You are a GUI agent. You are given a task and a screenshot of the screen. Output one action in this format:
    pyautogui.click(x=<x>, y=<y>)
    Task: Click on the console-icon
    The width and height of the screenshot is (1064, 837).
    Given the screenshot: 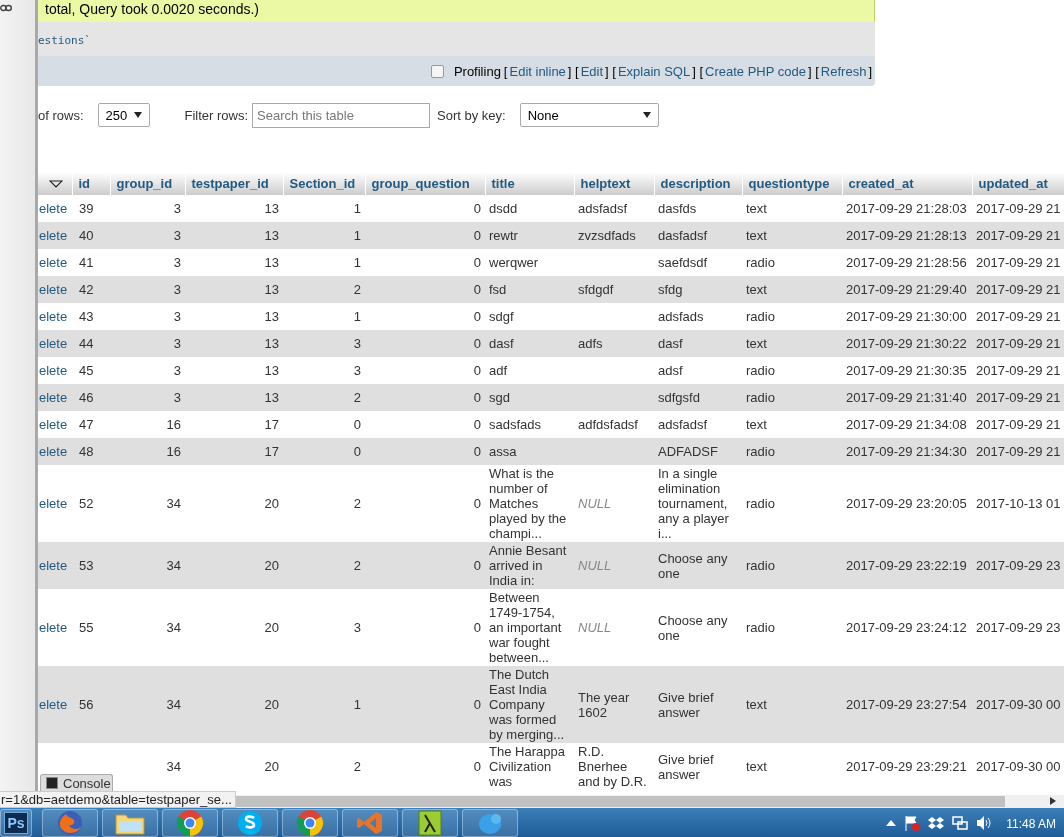 What is the action you would take?
    pyautogui.click(x=52, y=783)
    